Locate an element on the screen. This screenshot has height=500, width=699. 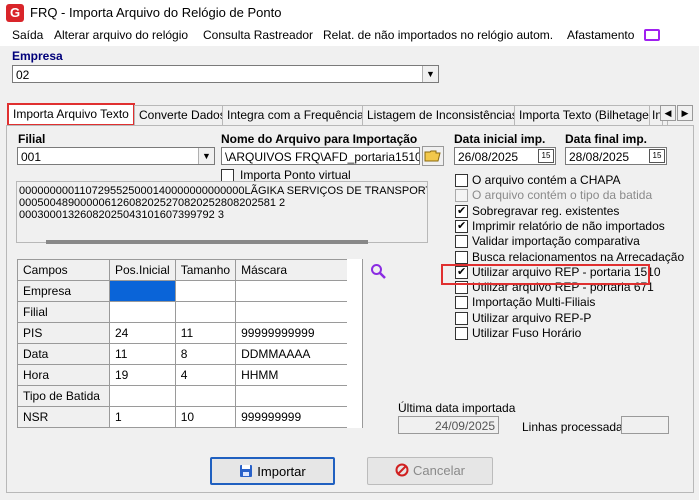
grid-vertical-scrollbar is located at coordinates (355, 343).